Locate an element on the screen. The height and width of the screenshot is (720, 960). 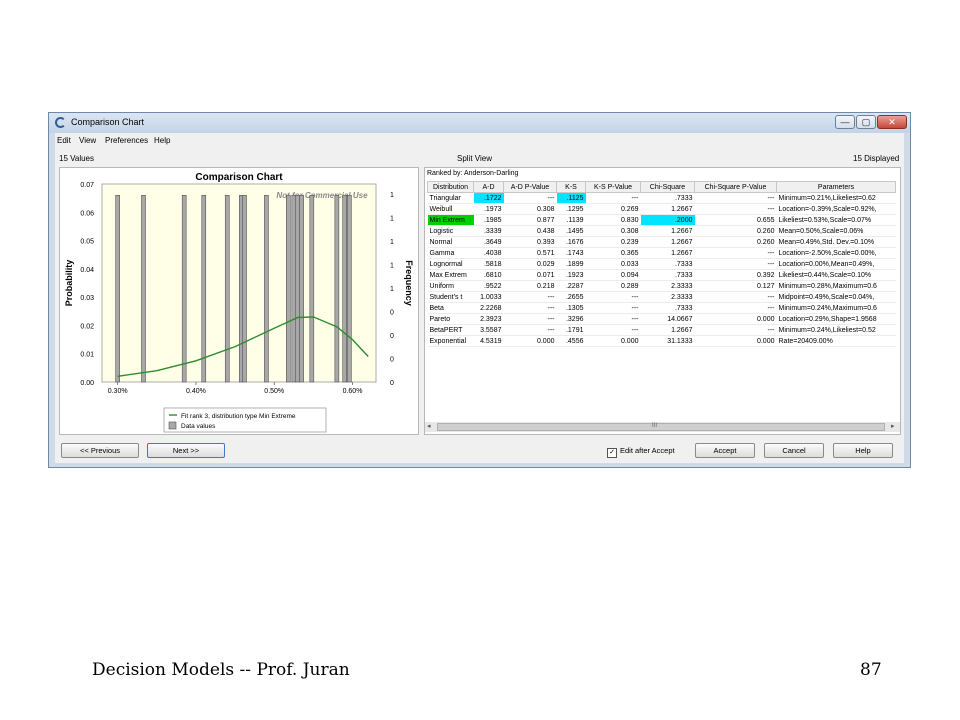
table-cell: .1923 is located at coordinates (571, 275).